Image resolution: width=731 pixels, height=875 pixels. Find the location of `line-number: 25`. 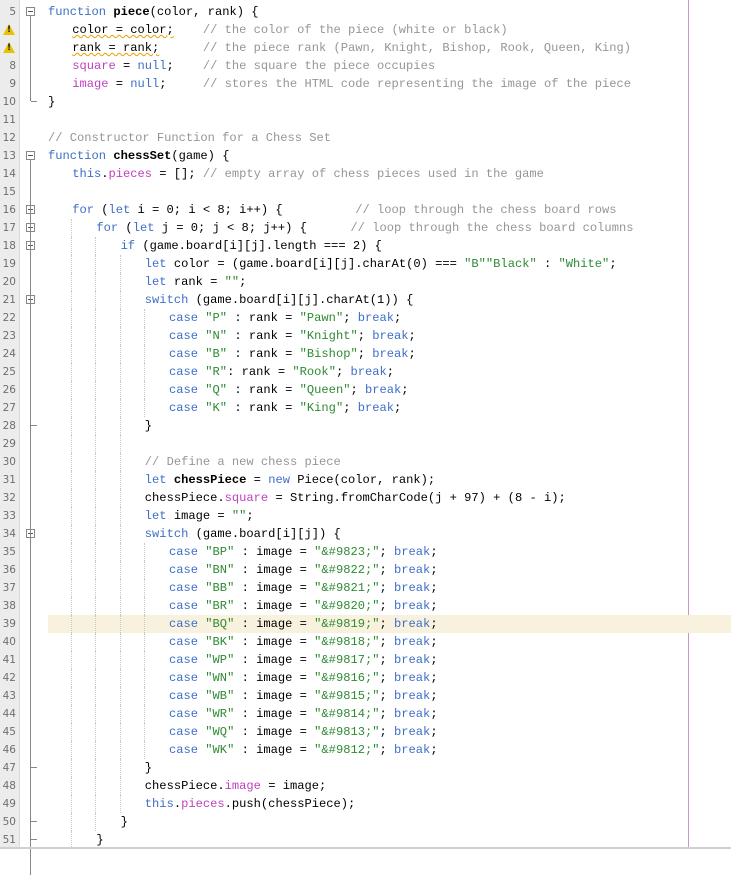

line-number: 25 is located at coordinates (9, 372).